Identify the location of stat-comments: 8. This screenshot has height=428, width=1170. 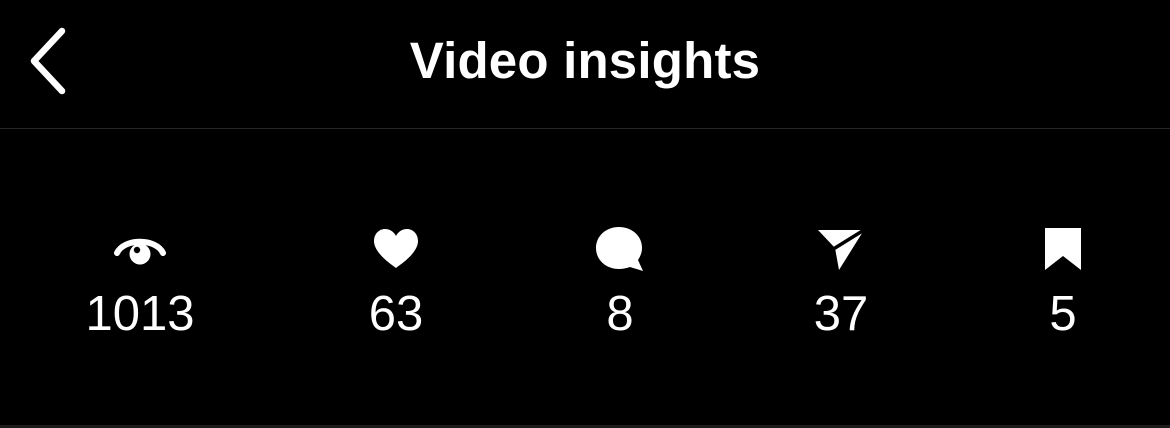
(620, 285).